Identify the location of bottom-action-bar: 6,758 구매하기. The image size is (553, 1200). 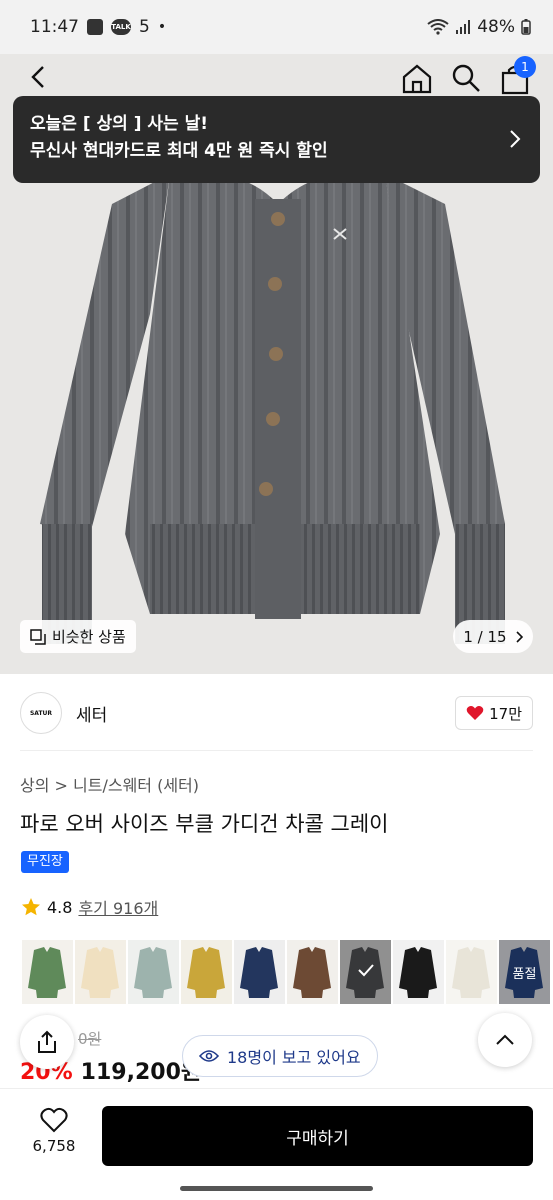
(276, 1133).